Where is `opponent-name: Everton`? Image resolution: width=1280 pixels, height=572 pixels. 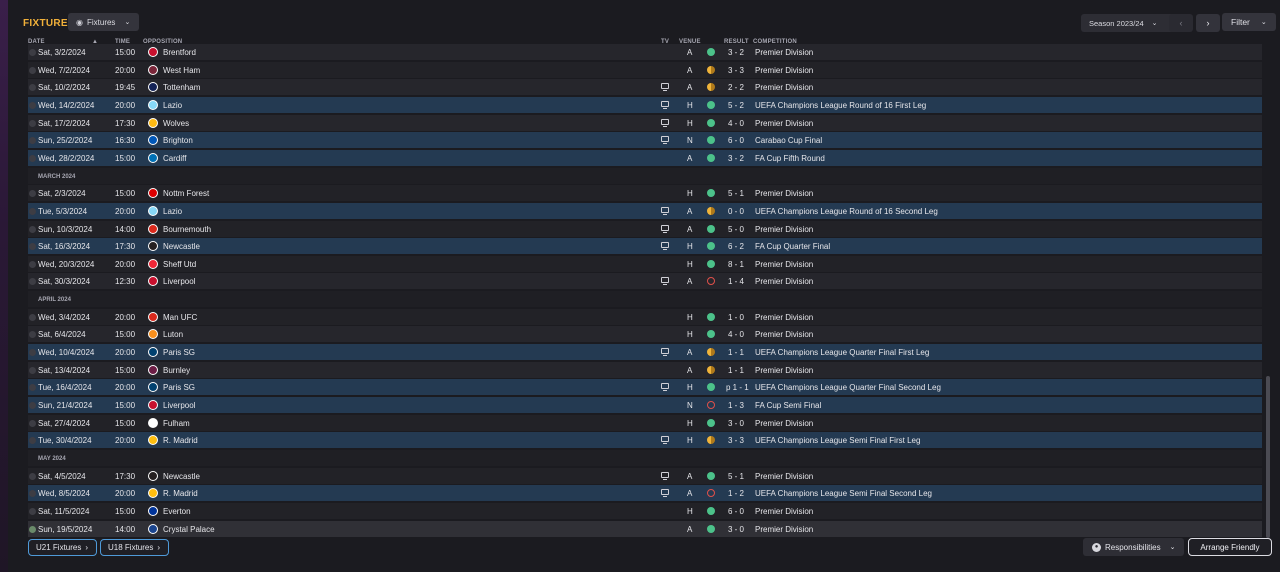 opponent-name: Everton is located at coordinates (177, 511).